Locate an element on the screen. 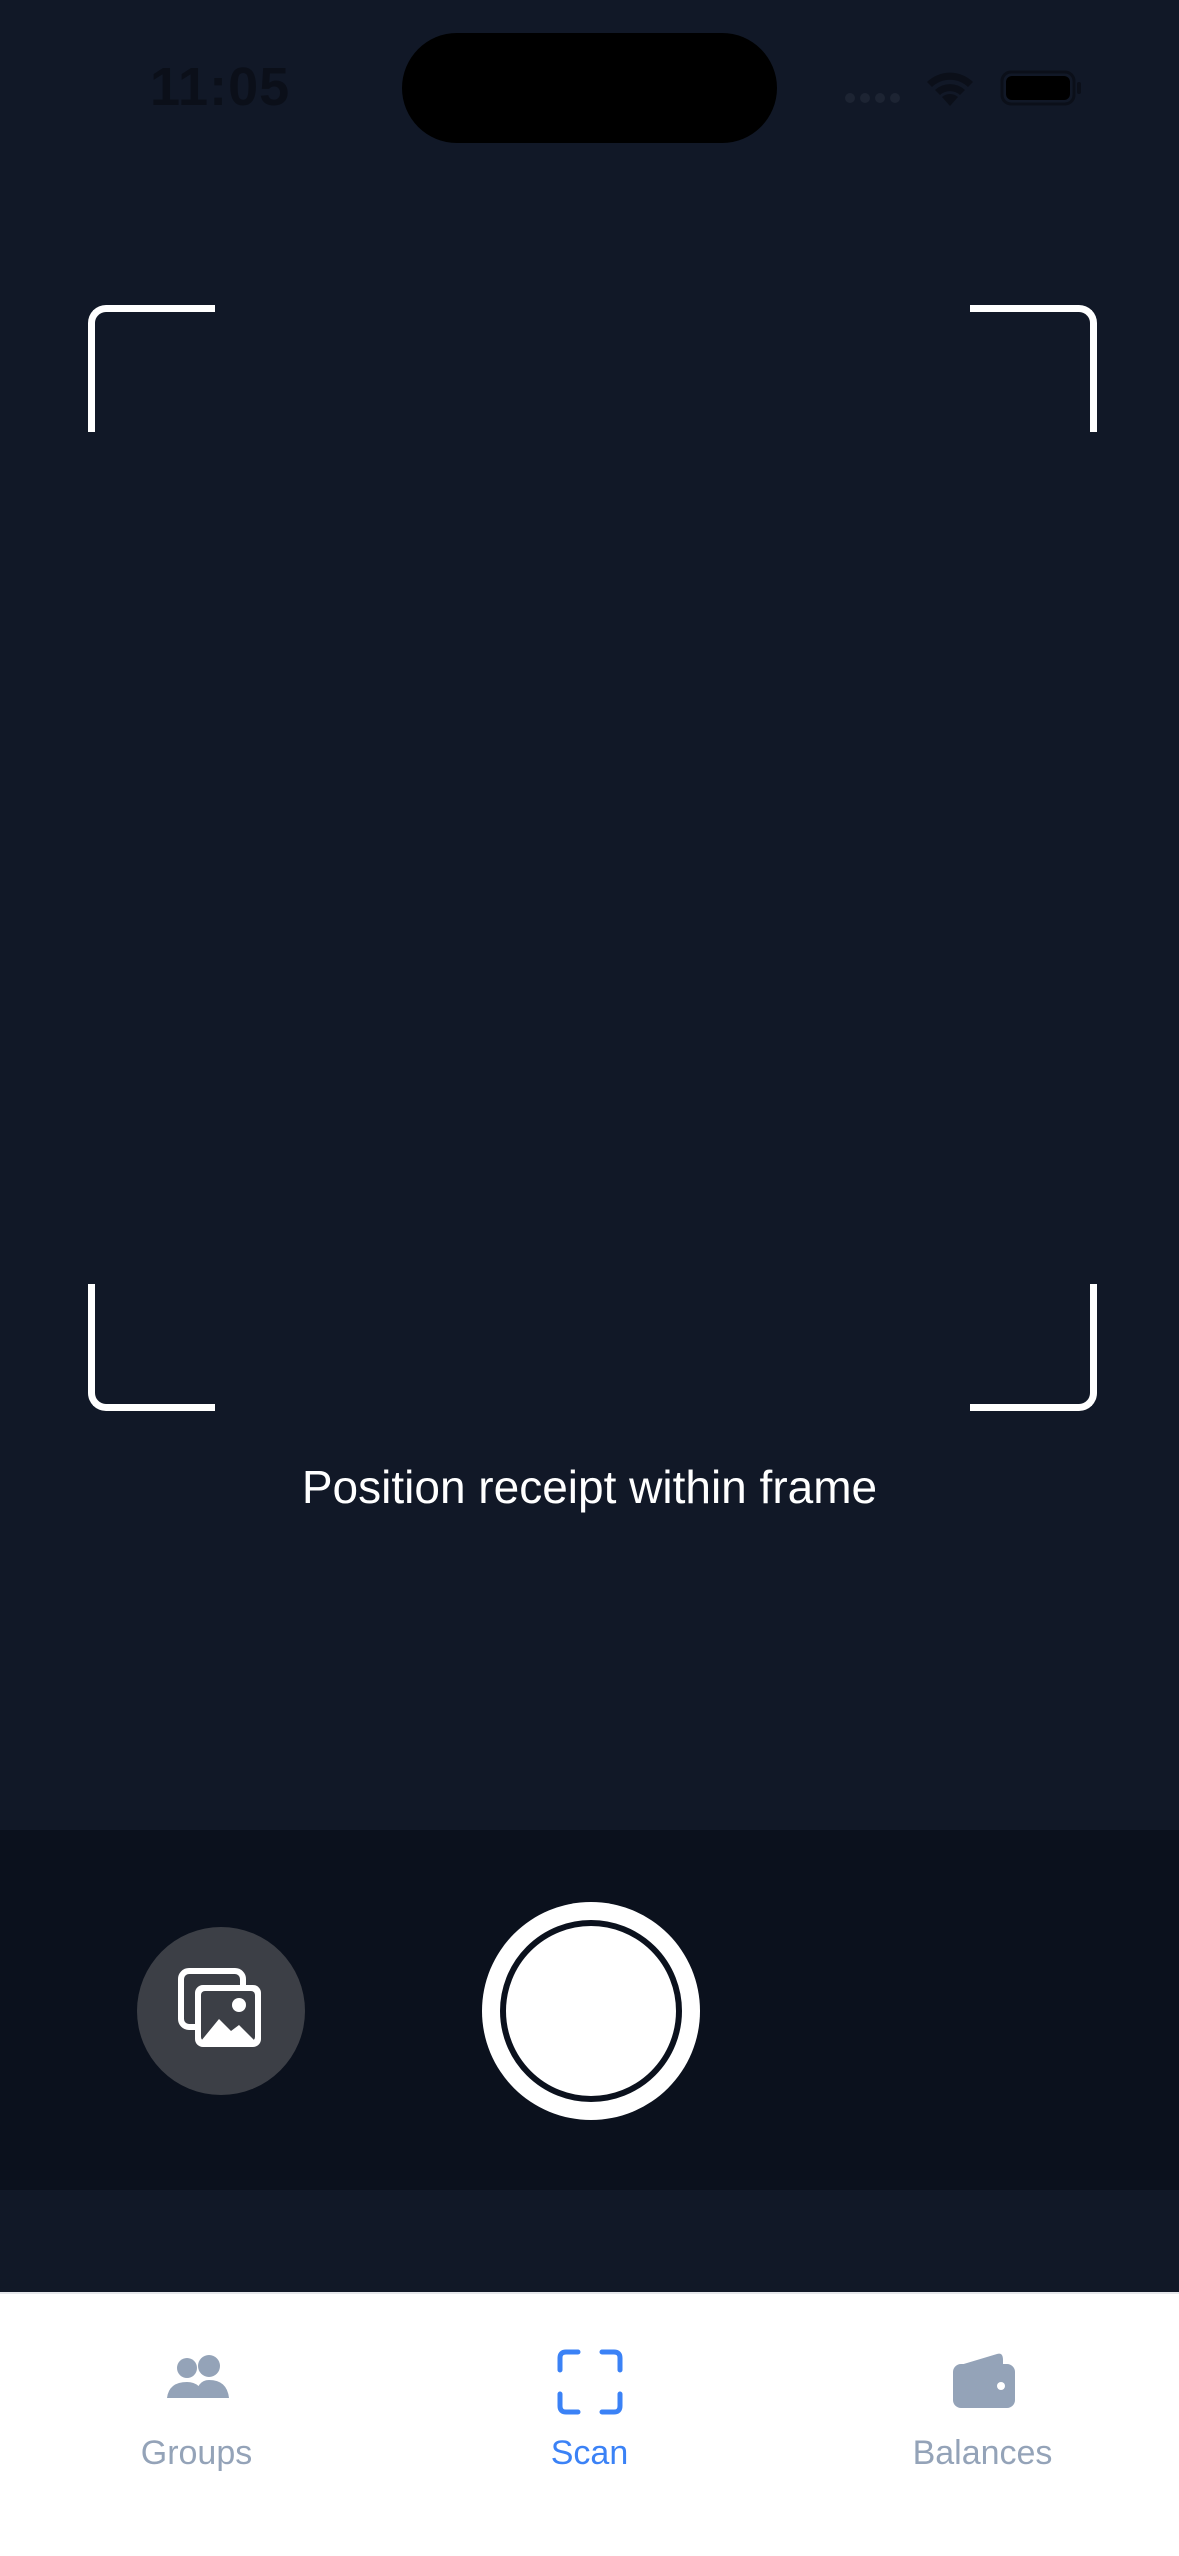 This screenshot has width=1179, height=2556. tab-bar: Groups Scan Balances is located at coordinates (589, 2424).